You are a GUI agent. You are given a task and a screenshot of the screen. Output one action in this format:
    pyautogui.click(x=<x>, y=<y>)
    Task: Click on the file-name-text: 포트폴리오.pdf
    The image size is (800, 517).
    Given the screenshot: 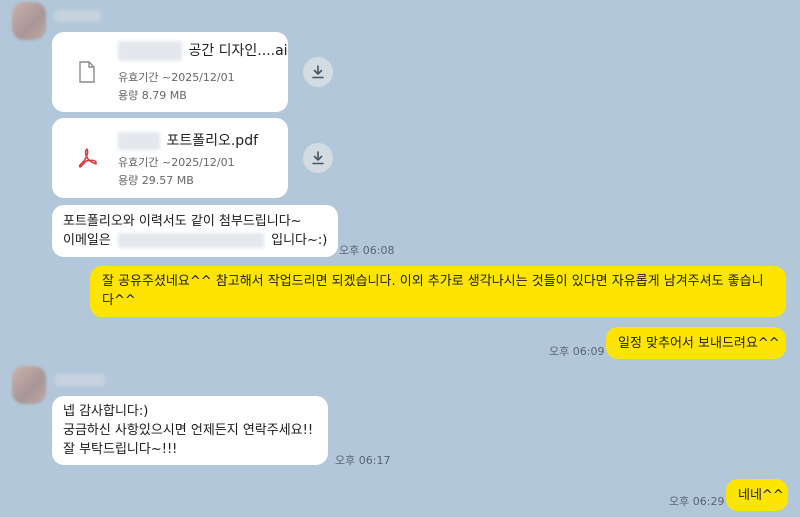 What is the action you would take?
    pyautogui.click(x=212, y=141)
    